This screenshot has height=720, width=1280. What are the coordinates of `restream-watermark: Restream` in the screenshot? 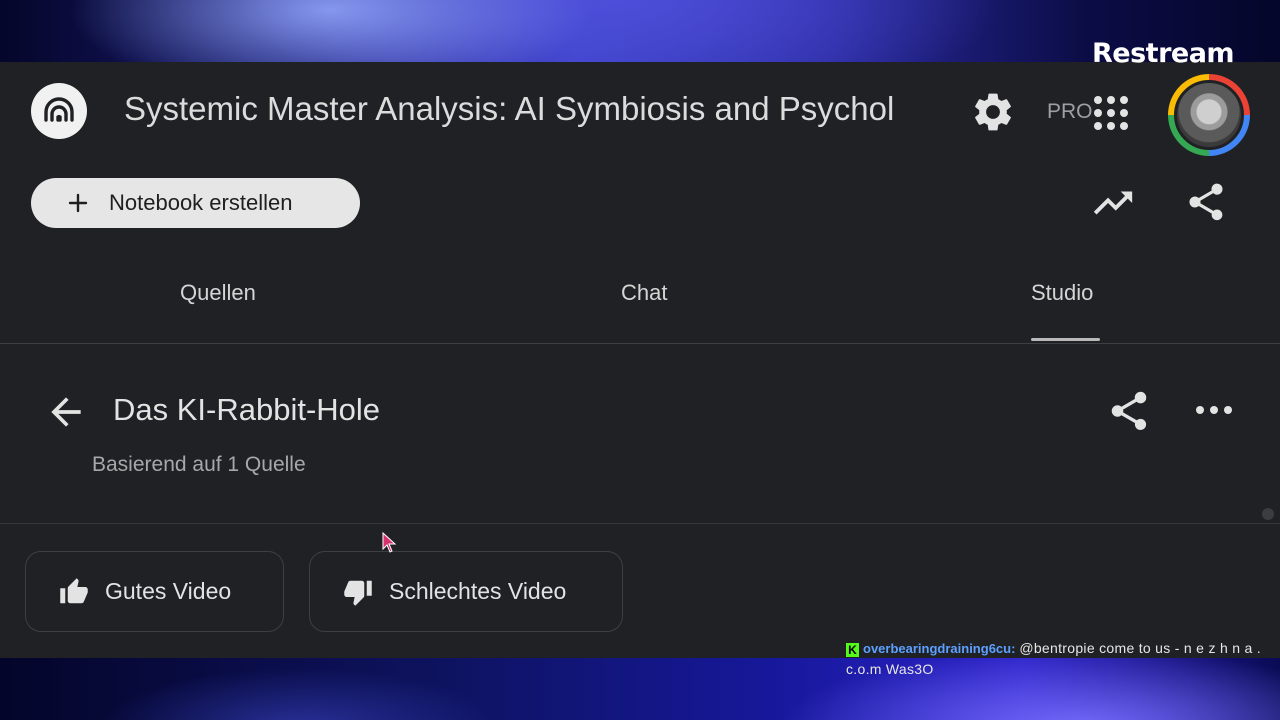 It's located at (1163, 53).